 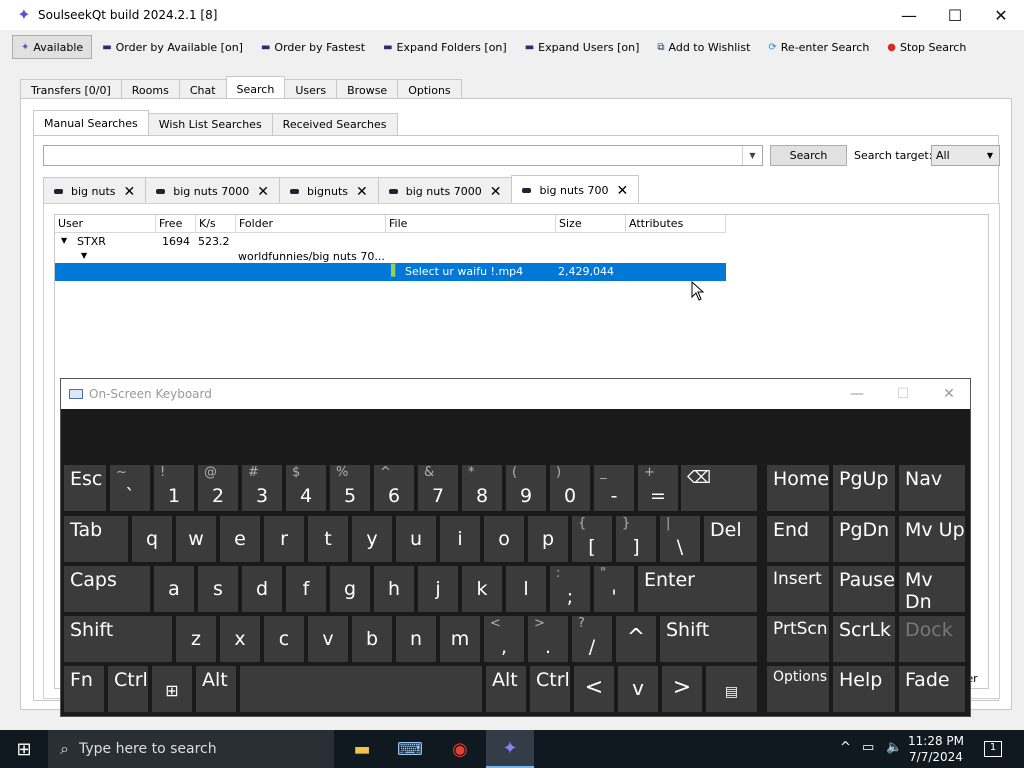 What do you see at coordinates (965, 155) in the screenshot?
I see `search-target-select: All ▼` at bounding box center [965, 155].